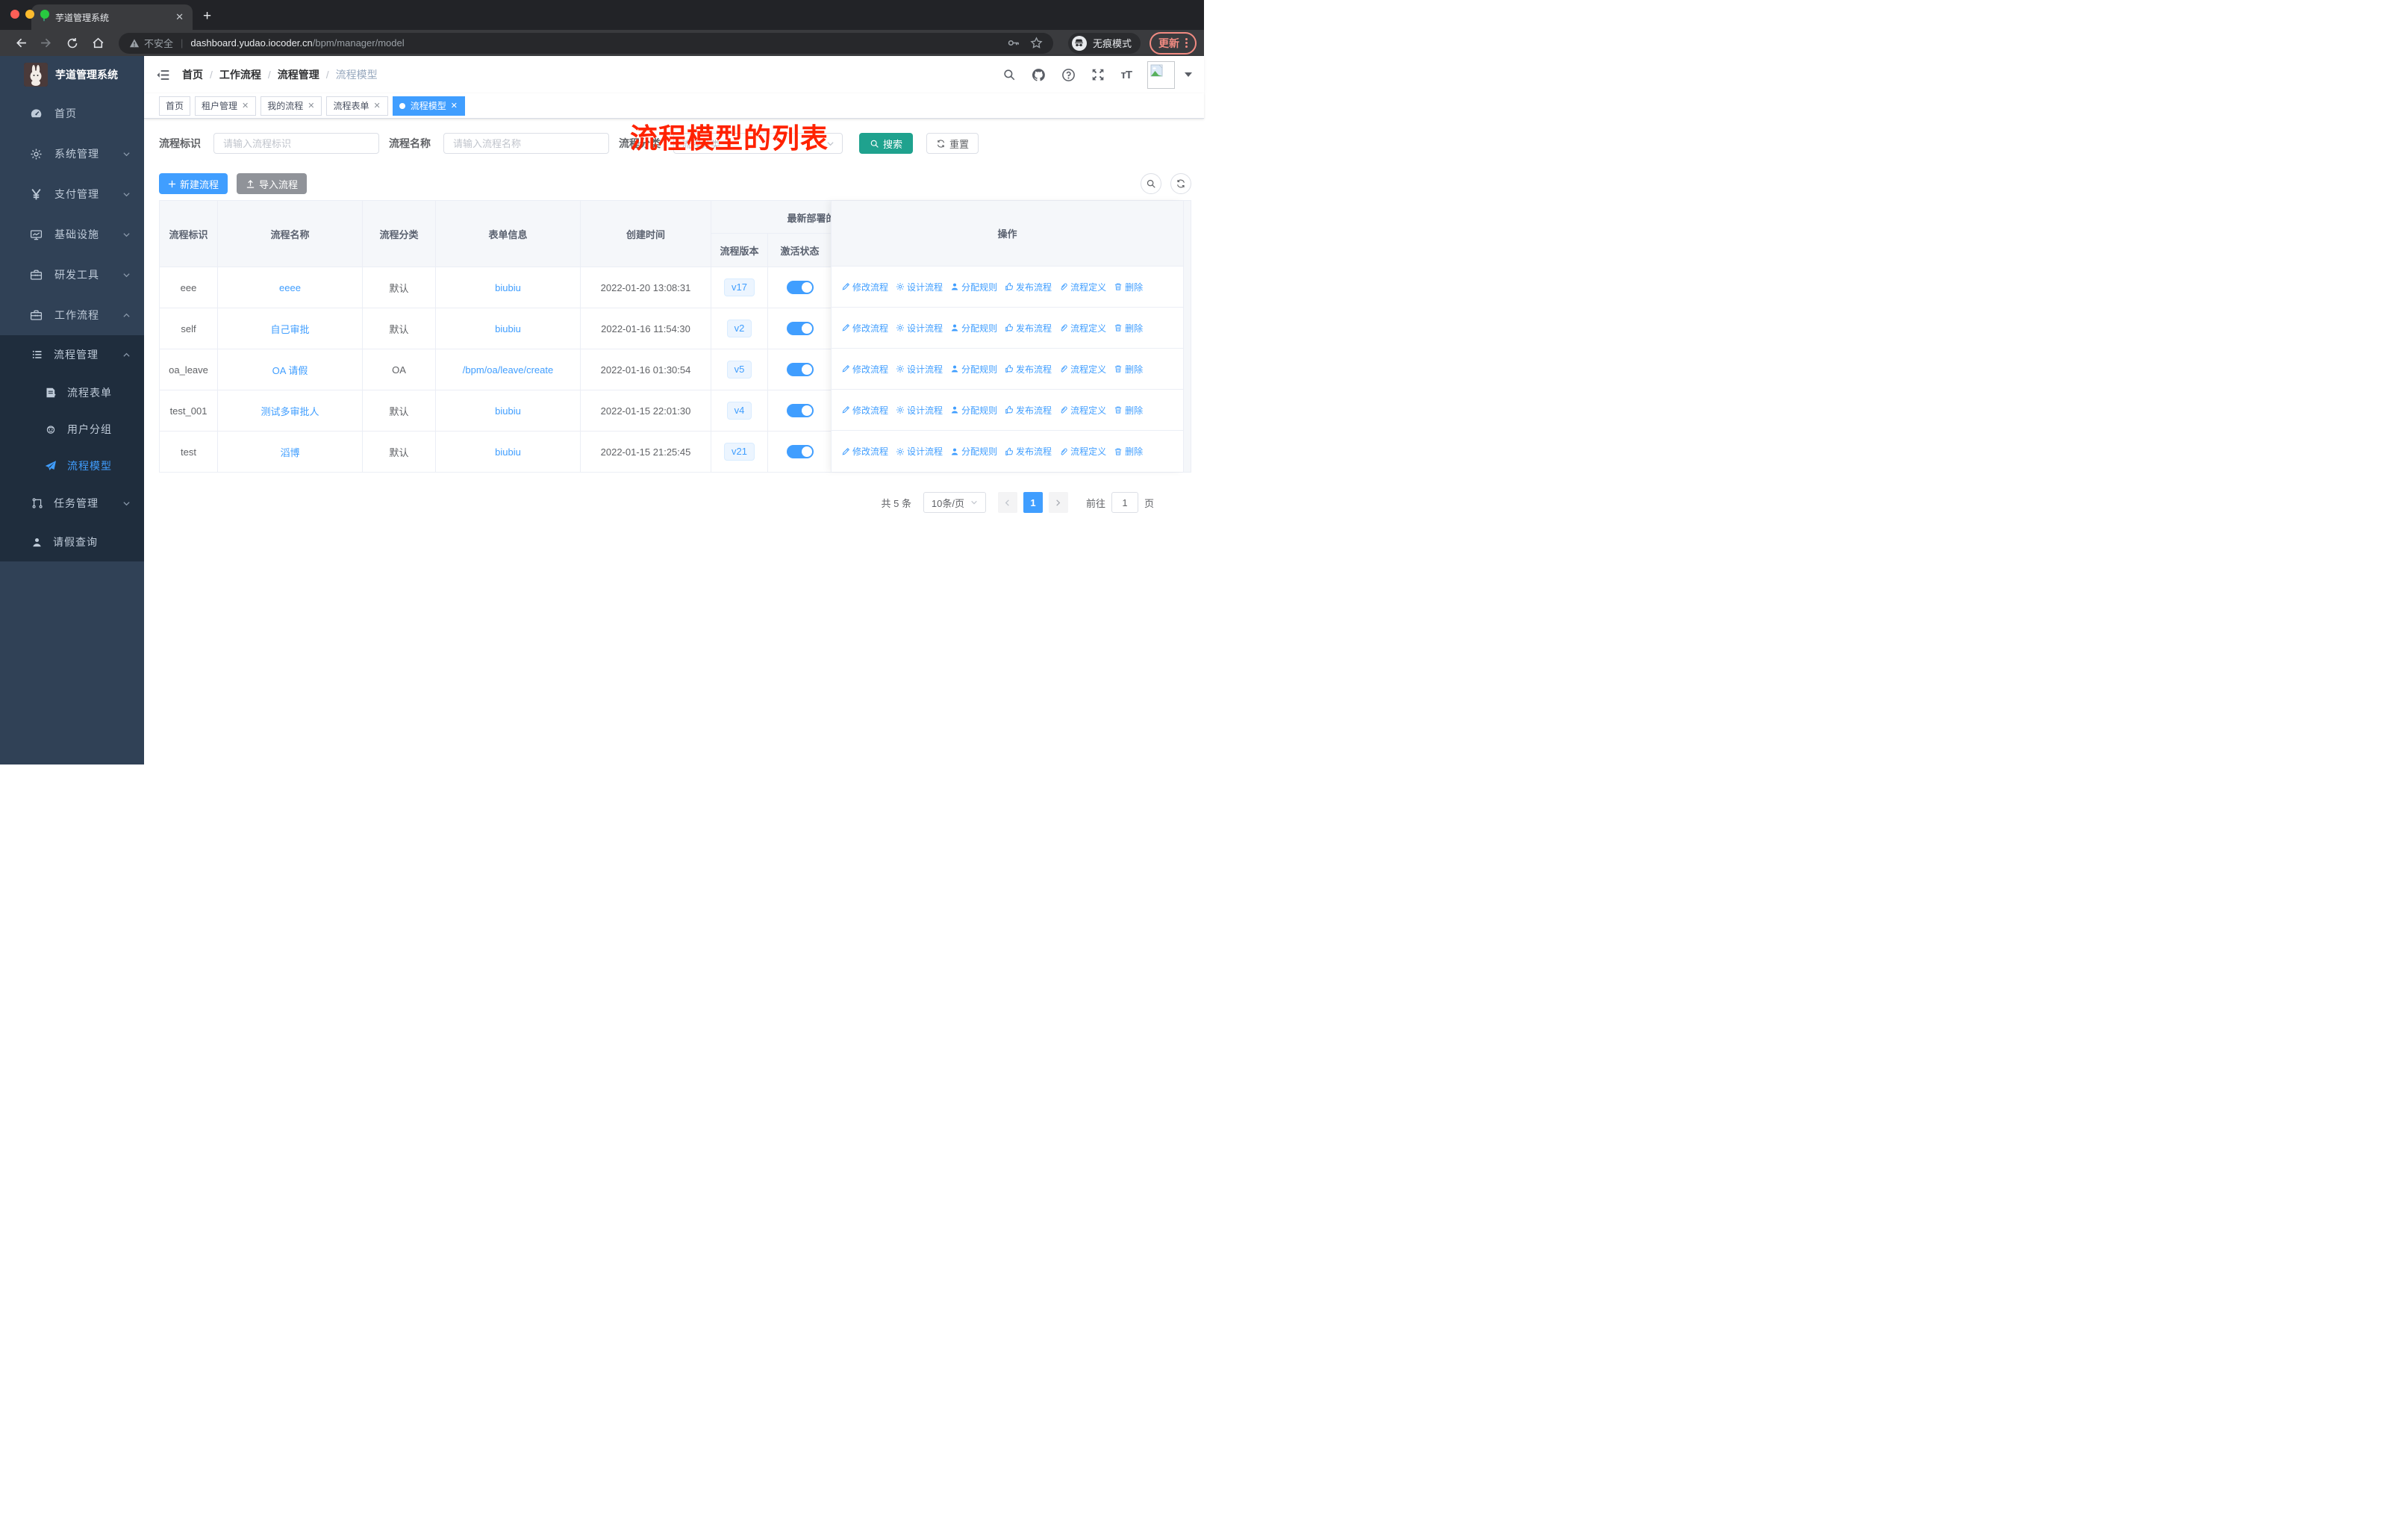 This screenshot has height=1529, width=2408. What do you see at coordinates (226, 106) in the screenshot?
I see `tag-tenant: 租户管理 ✕` at bounding box center [226, 106].